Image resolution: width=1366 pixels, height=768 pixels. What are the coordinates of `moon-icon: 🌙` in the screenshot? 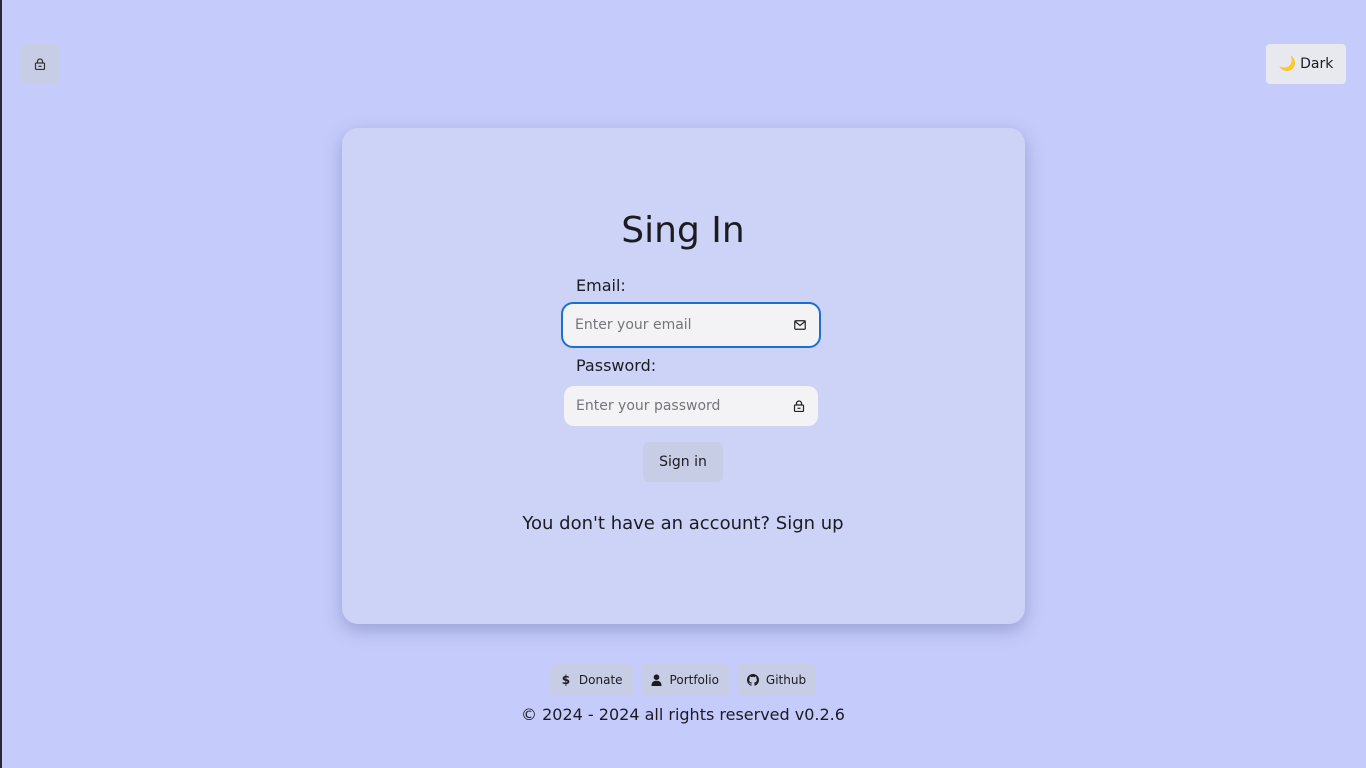 It's located at (1287, 64).